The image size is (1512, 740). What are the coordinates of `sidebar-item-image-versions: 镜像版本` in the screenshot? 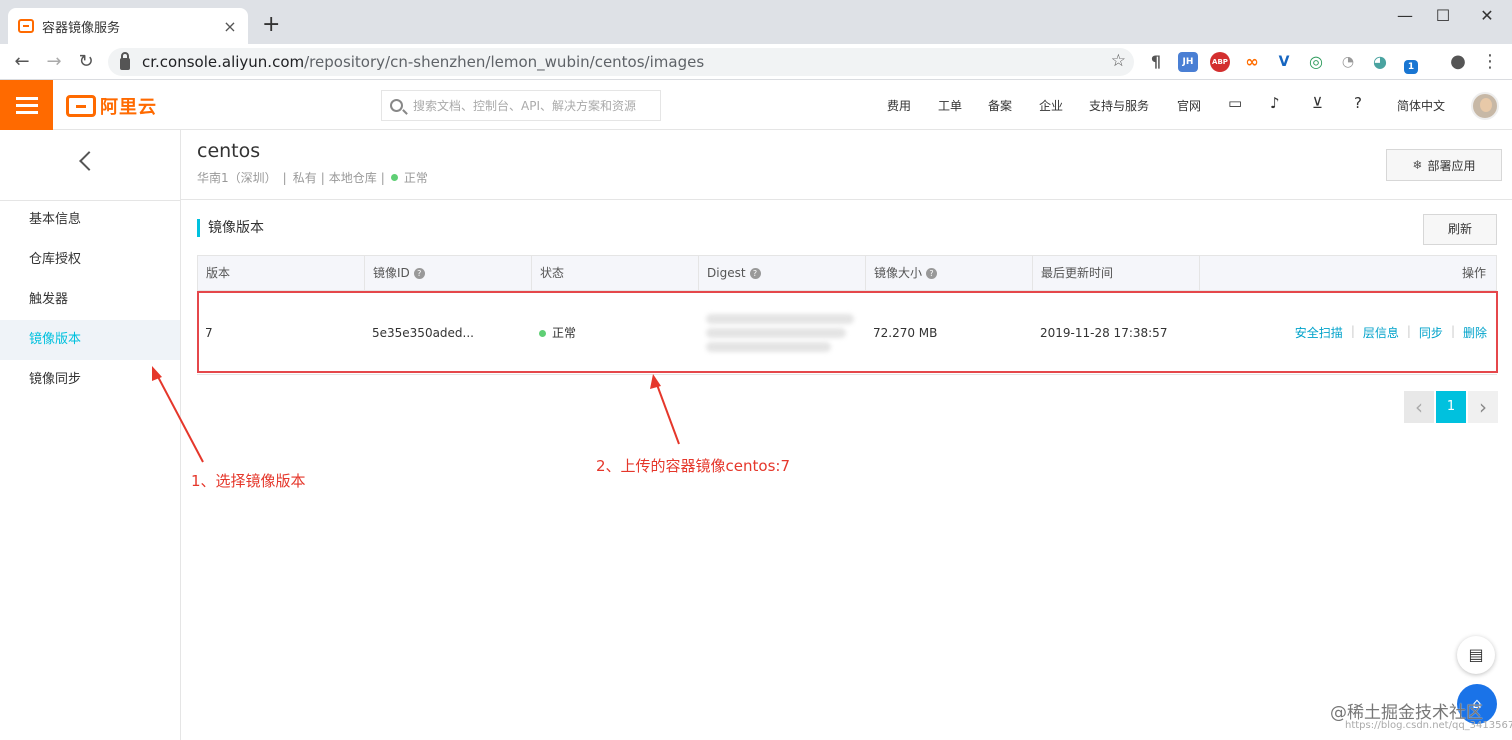 It's located at (90, 340).